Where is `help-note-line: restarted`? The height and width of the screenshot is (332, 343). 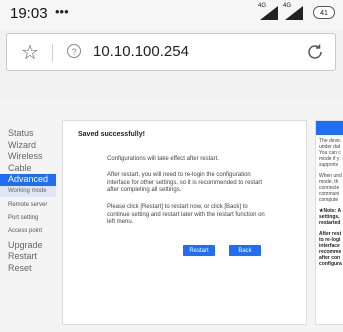
help-note-line: restarted is located at coordinates (330, 223).